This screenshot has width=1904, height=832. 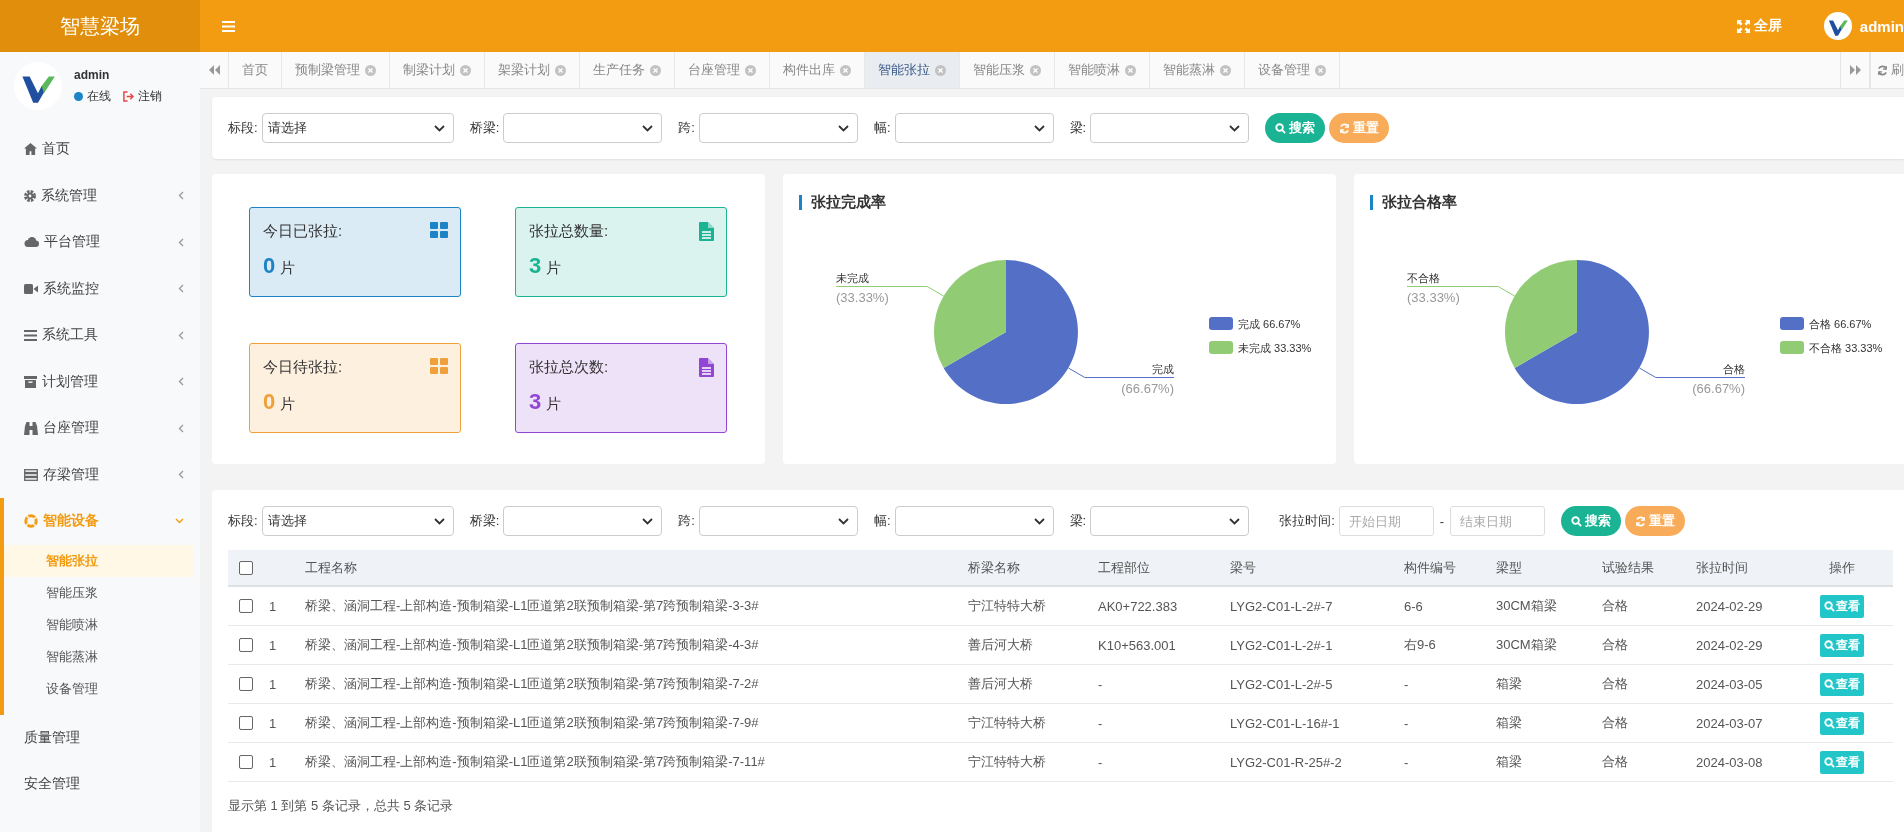 What do you see at coordinates (1718, 388) in the screenshot?
I see `slice-percent: (66.67%)` at bounding box center [1718, 388].